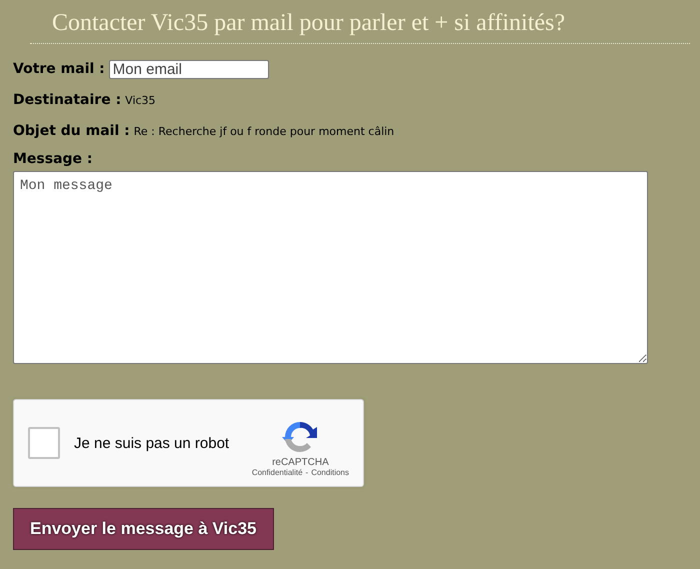 The height and width of the screenshot is (569, 700). I want to click on send-button: Envoyer le message à Vic35, so click(143, 529).